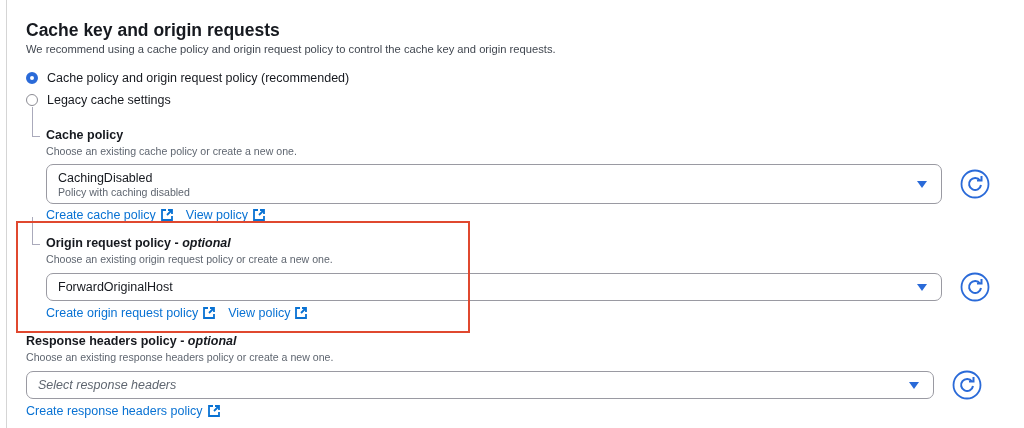  I want to click on field-description: Choose an existing response headers policy or create a new one., so click(180, 357).